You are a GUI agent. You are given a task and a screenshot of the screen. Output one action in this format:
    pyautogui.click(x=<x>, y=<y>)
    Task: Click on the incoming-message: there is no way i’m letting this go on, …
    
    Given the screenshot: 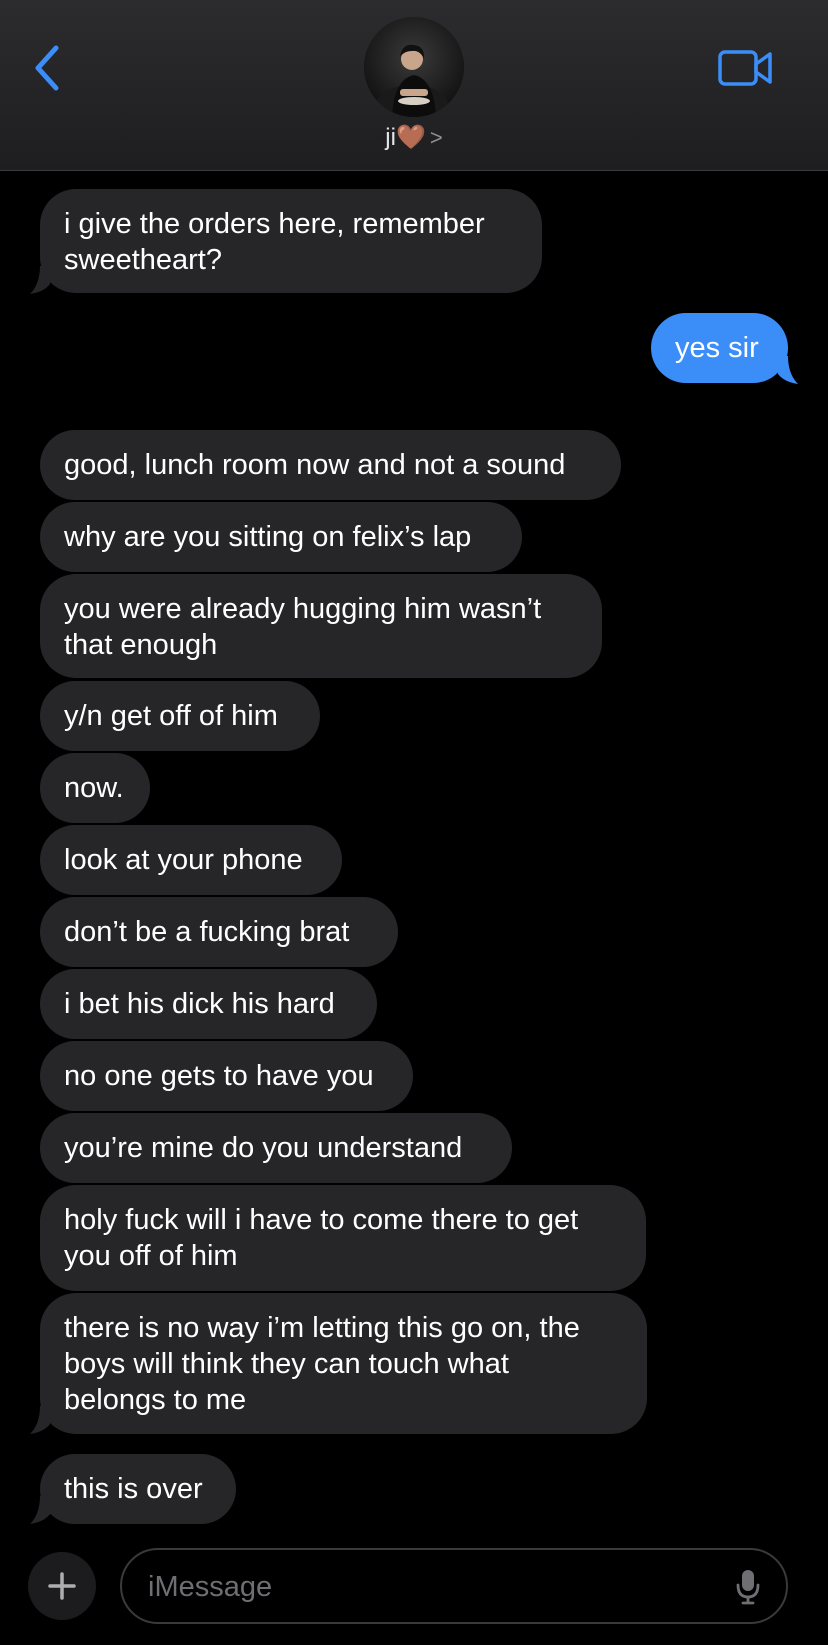 What is the action you would take?
    pyautogui.click(x=343, y=1363)
    